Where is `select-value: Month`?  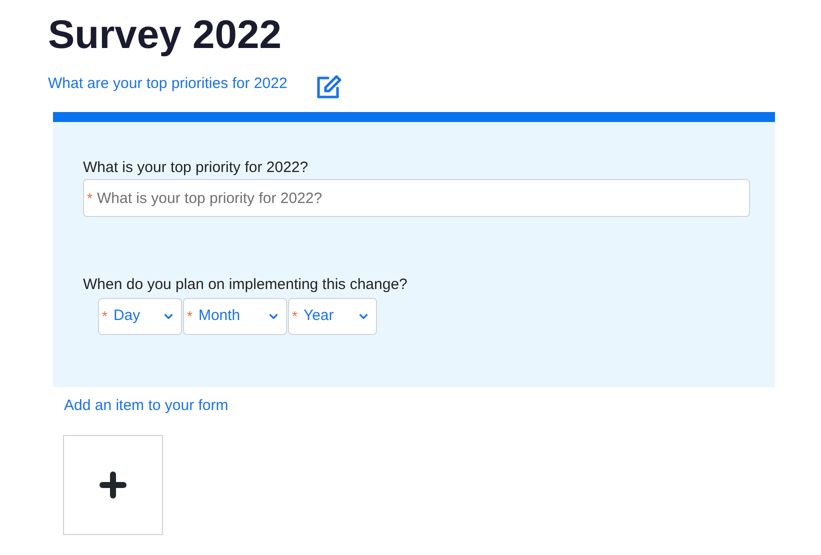
select-value: Month is located at coordinates (220, 316).